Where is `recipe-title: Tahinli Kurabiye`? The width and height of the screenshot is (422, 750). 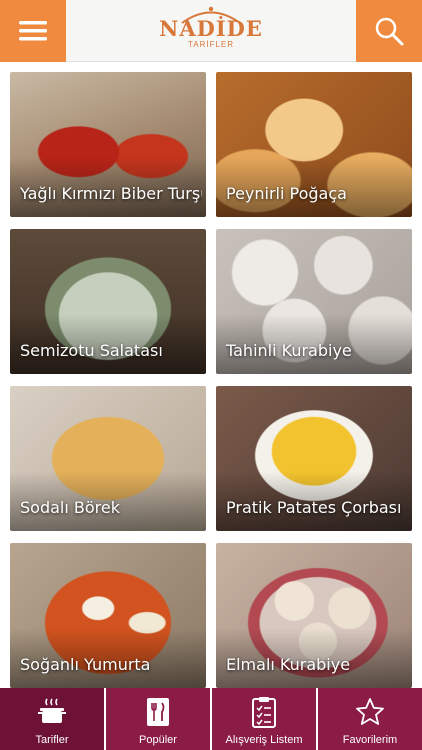
recipe-title: Tahinli Kurabiye is located at coordinates (289, 350).